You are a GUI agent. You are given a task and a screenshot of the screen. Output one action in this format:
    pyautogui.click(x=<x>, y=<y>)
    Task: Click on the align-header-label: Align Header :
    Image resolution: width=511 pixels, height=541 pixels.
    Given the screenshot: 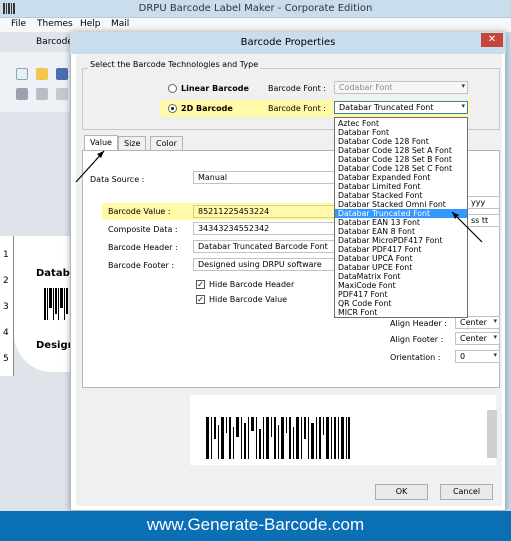 What is the action you would take?
    pyautogui.click(x=418, y=323)
    